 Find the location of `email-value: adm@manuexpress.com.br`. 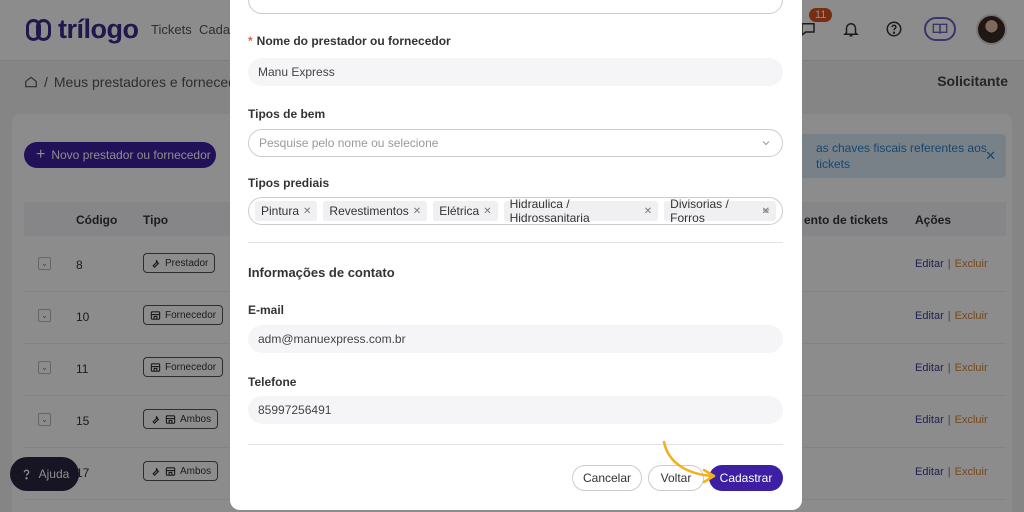

email-value: adm@manuexpress.com.br is located at coordinates (332, 339).